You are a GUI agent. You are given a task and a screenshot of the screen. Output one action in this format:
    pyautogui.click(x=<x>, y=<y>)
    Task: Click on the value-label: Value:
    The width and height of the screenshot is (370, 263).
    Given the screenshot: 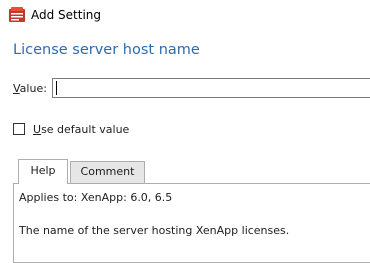 What is the action you would take?
    pyautogui.click(x=30, y=88)
    